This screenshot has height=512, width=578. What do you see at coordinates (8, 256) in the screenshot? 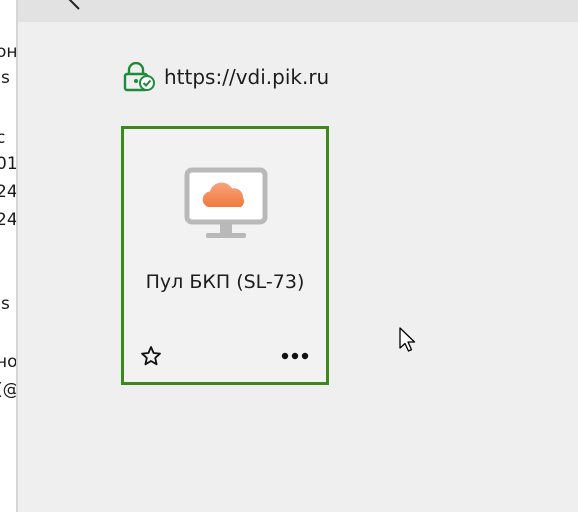
I see `left-panel-fragment: он Js с 01 24 24 Js но (@` at bounding box center [8, 256].